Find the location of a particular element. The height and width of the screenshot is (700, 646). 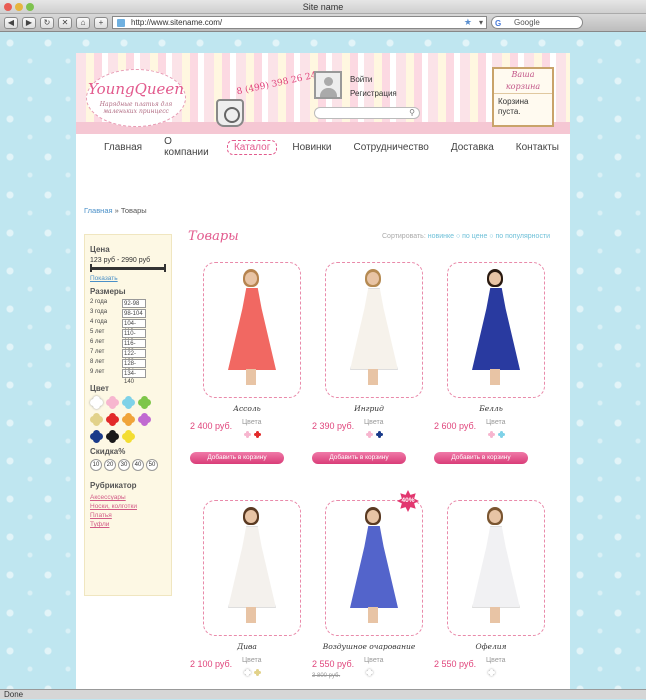

size-option-checkbox: 122-128 is located at coordinates (134, 353).